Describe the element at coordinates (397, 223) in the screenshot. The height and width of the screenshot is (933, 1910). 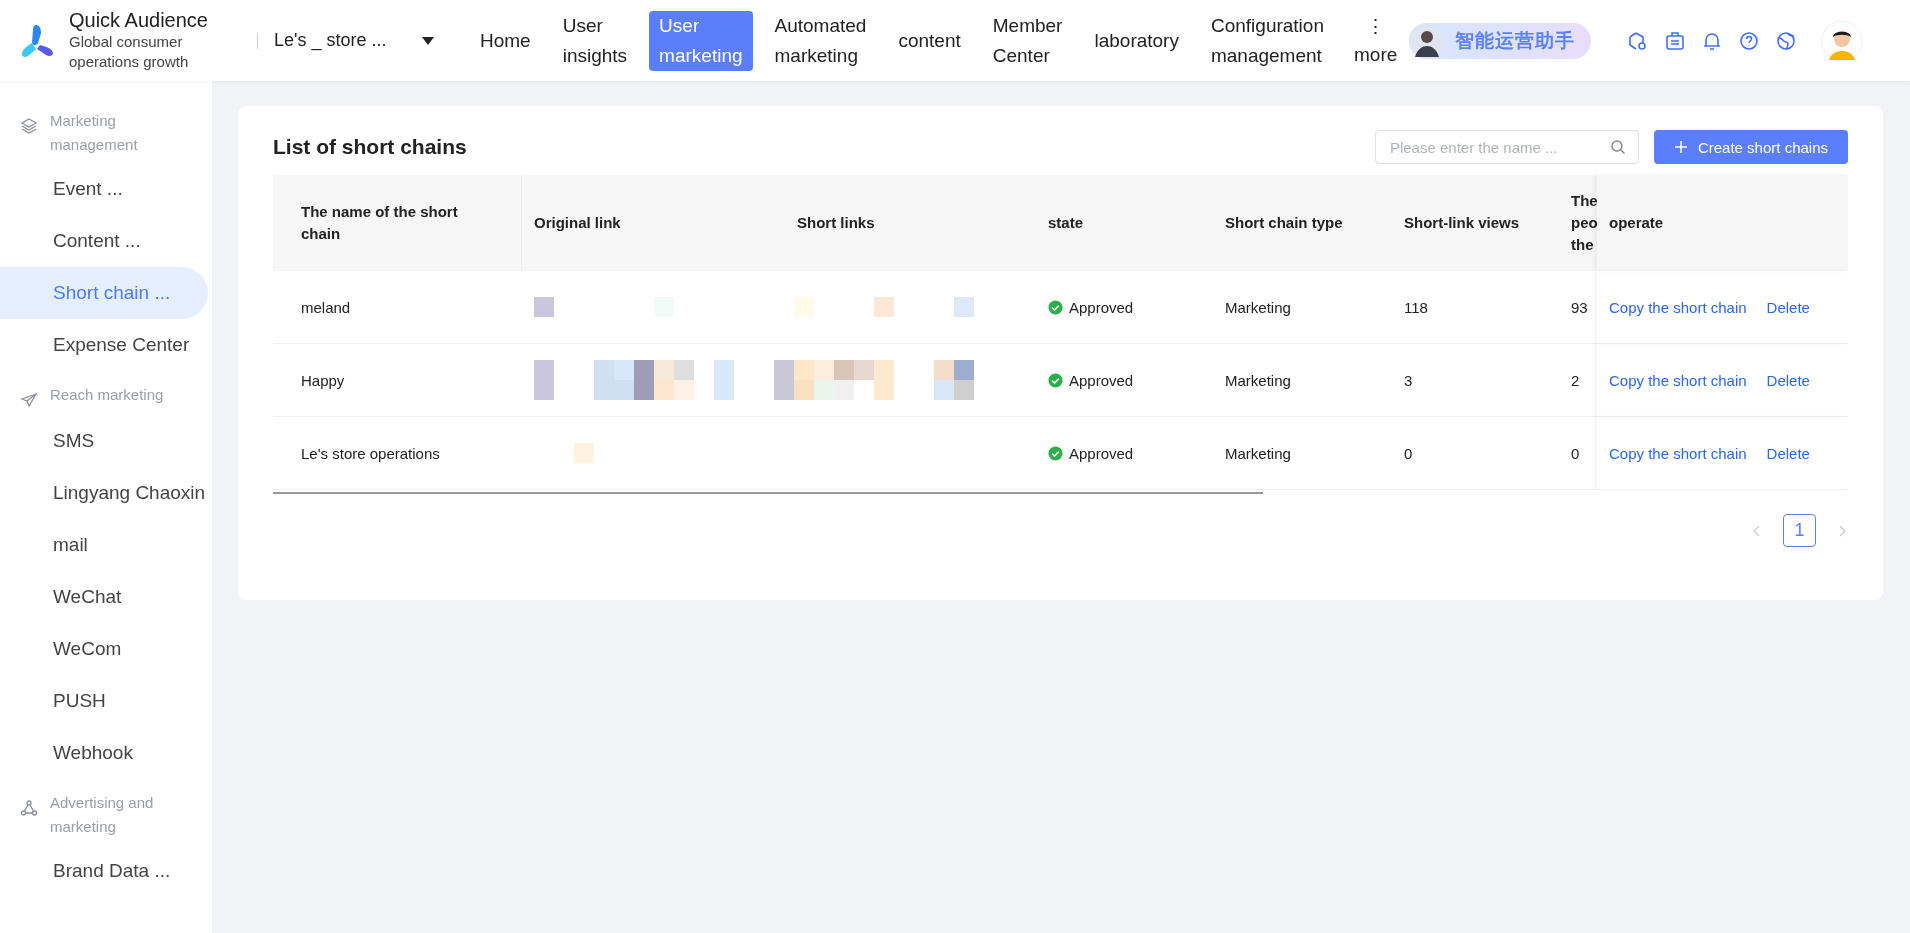
I see `column-header: The name of the short chain` at that location.